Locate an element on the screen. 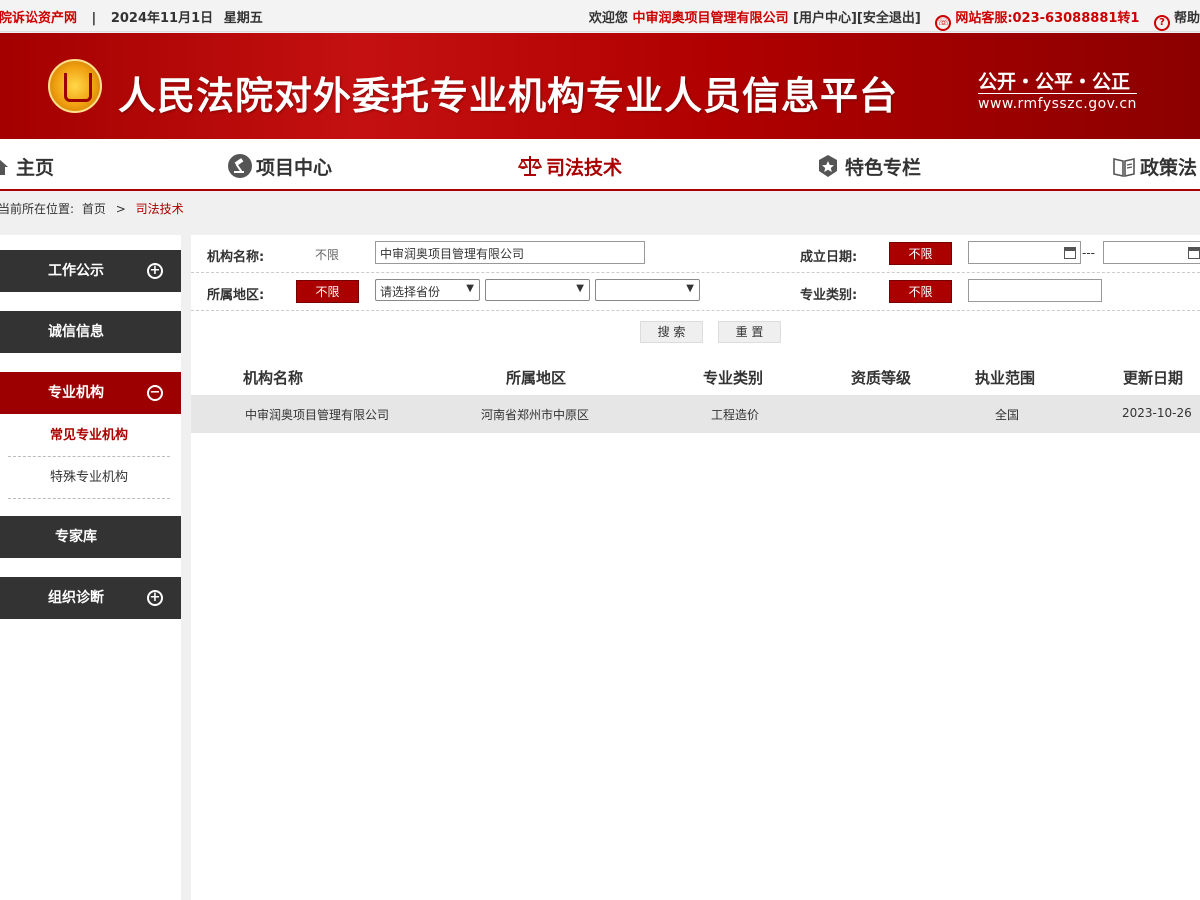  breadcrumb-home: 首页 is located at coordinates (94, 209).